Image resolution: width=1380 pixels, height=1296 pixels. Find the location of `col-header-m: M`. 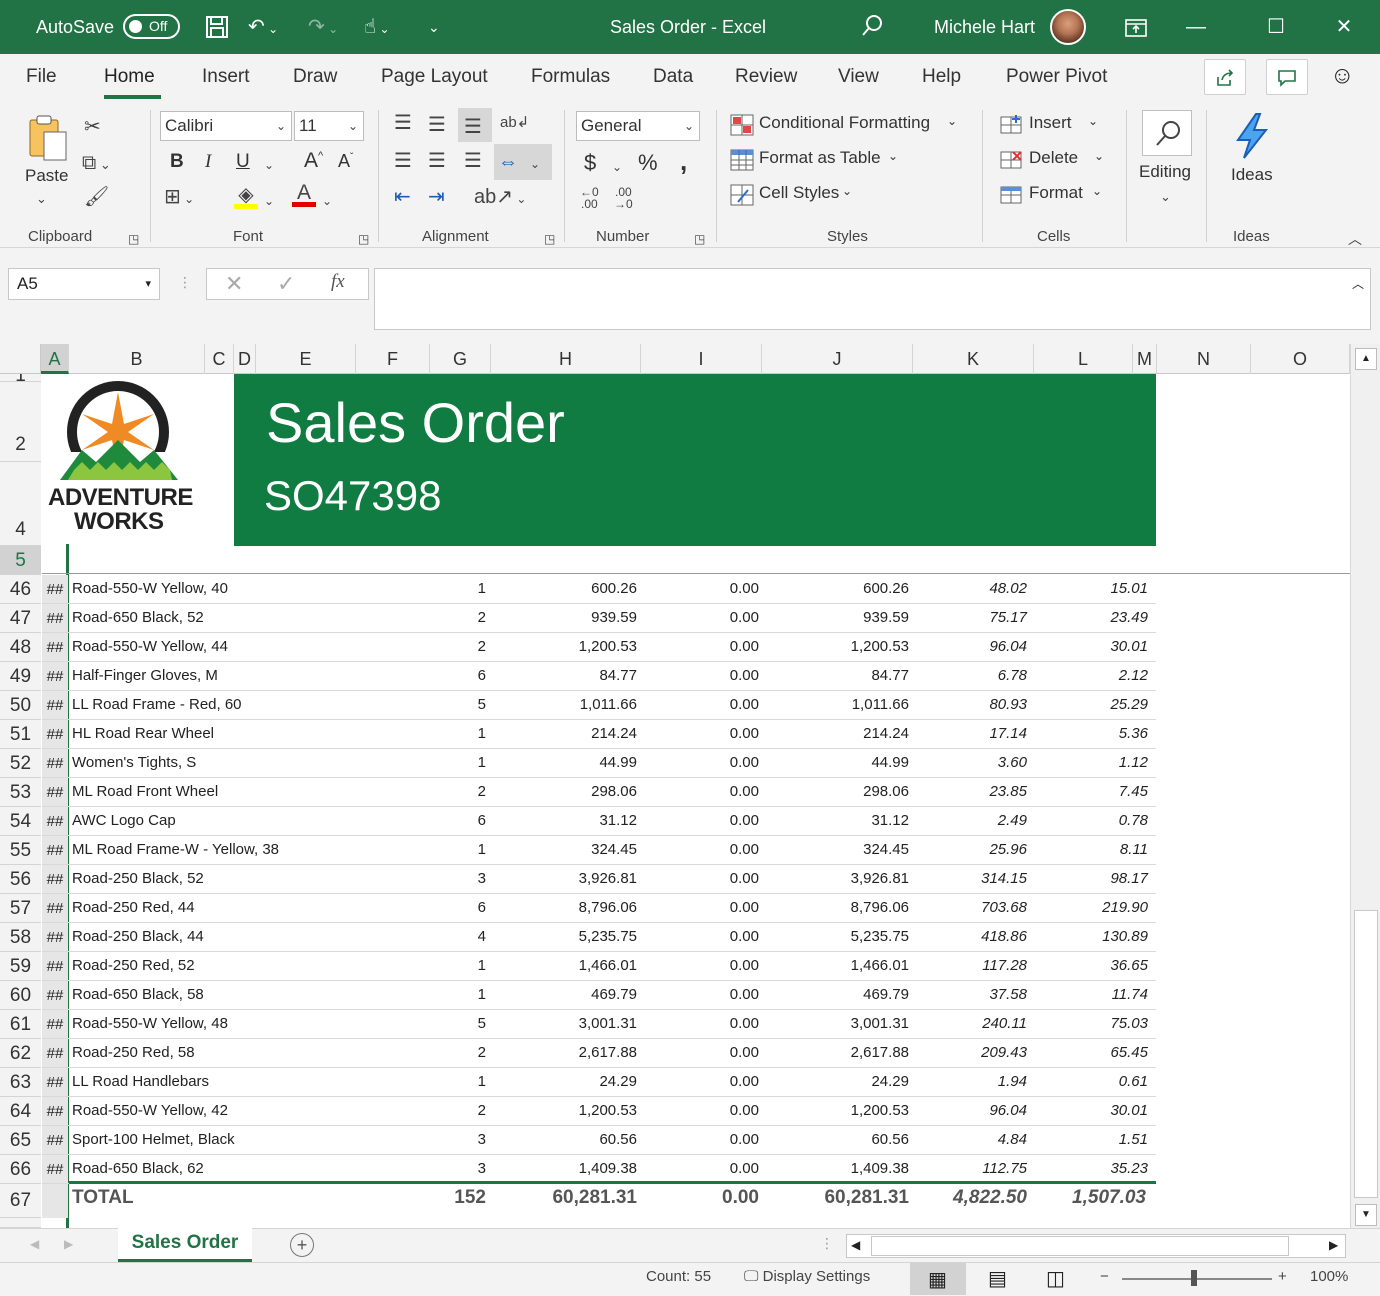

col-header-m: M is located at coordinates (1145, 359).